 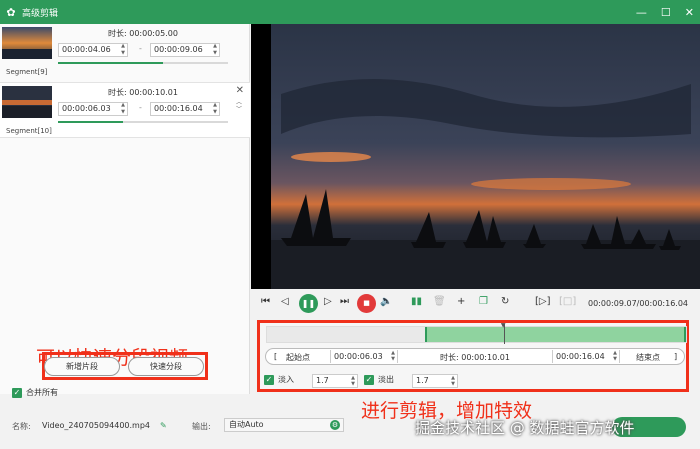 I want to click on watermark: 掘金技术社区 @ 数据蛙官方软件, so click(x=525, y=428).